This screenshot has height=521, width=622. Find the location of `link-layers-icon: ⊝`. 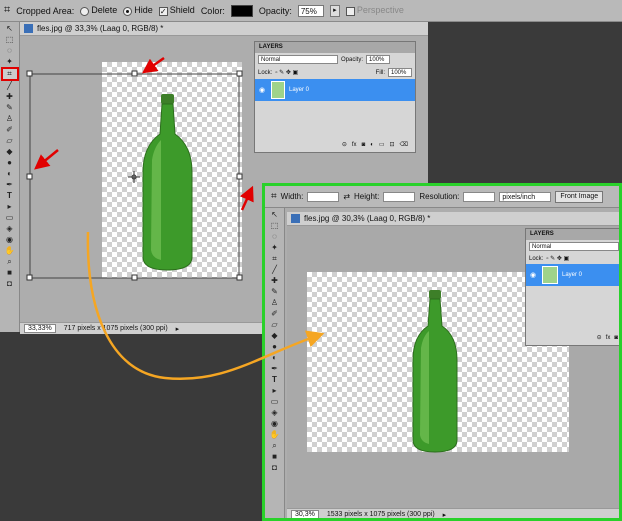

link-layers-icon: ⊝ is located at coordinates (344, 144).